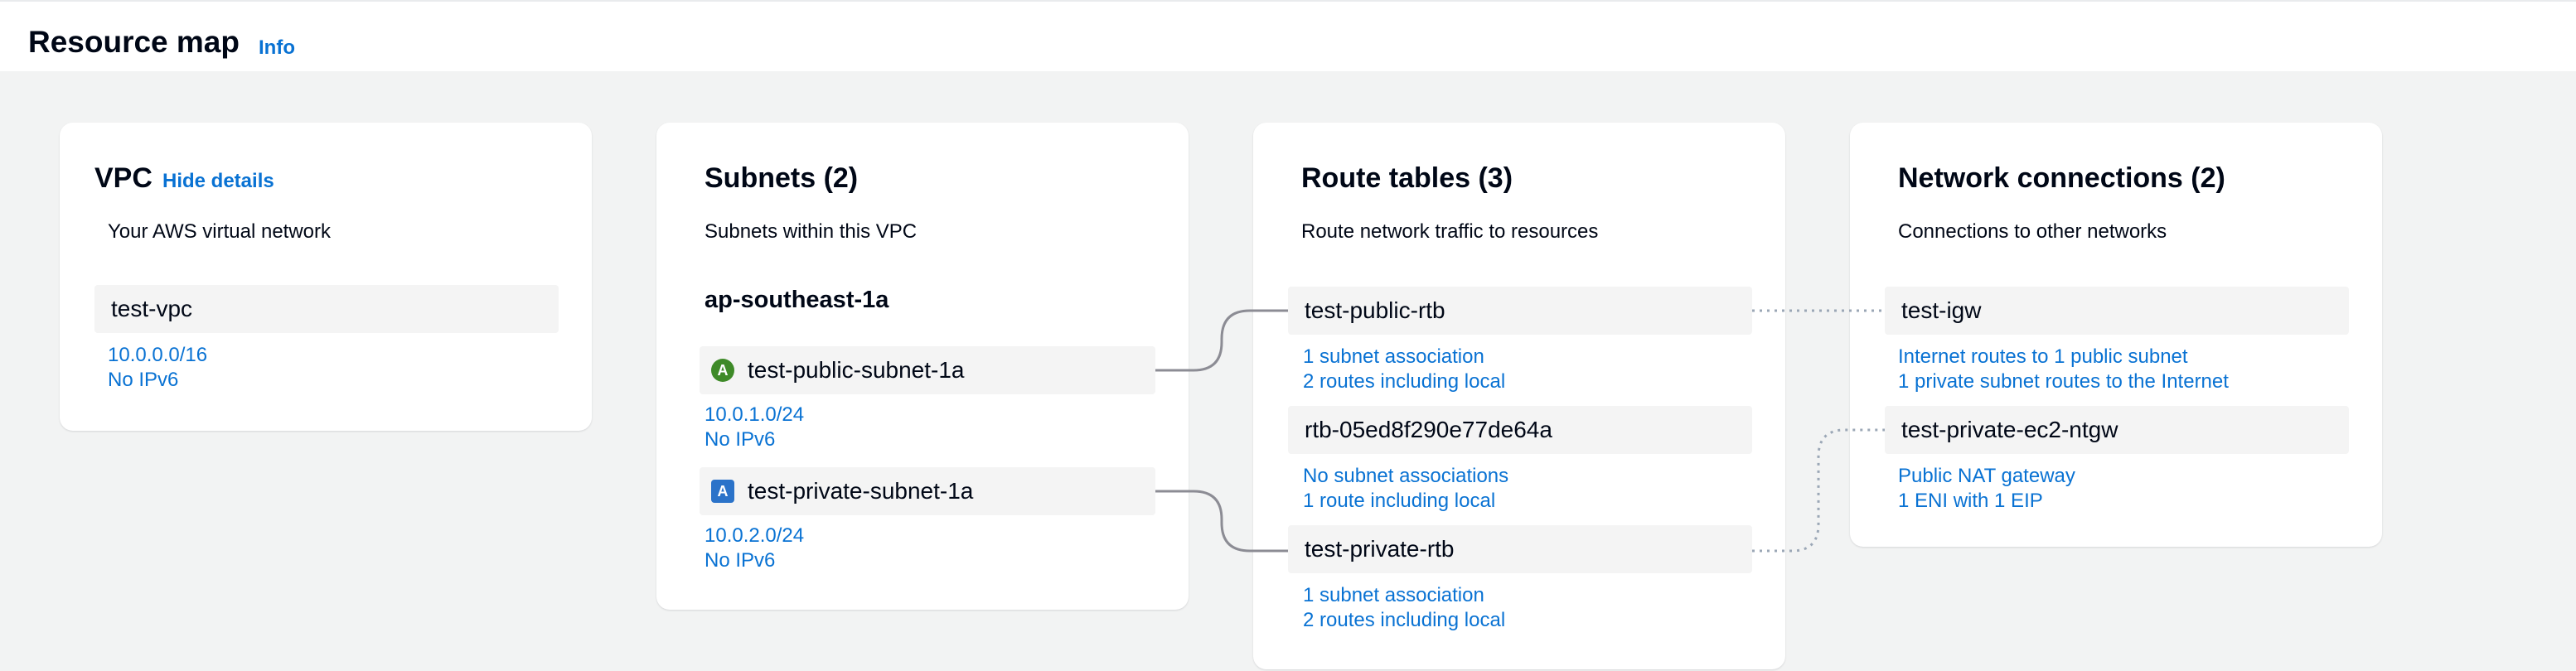  I want to click on connector-lines, so click(1520, 431).